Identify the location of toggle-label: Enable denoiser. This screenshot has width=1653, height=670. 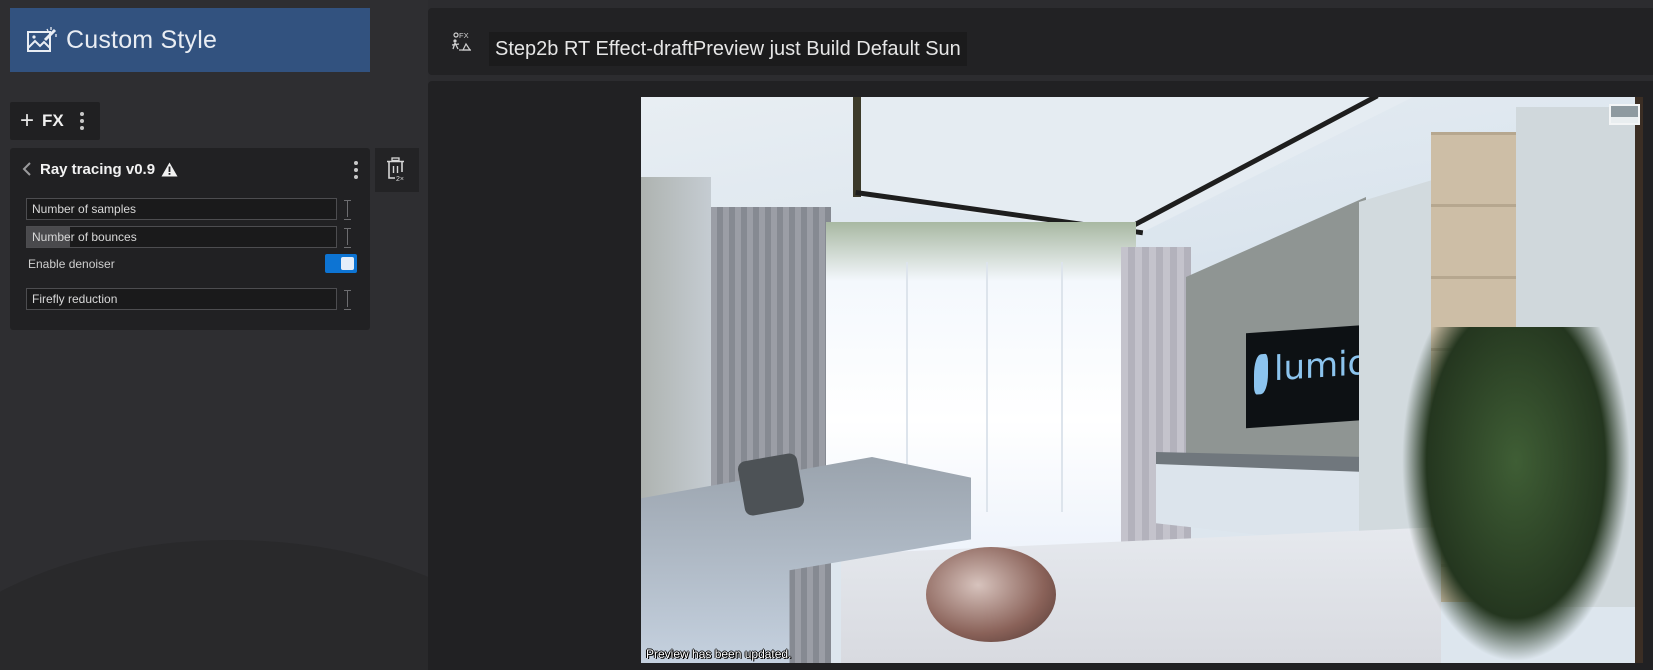
(71, 264).